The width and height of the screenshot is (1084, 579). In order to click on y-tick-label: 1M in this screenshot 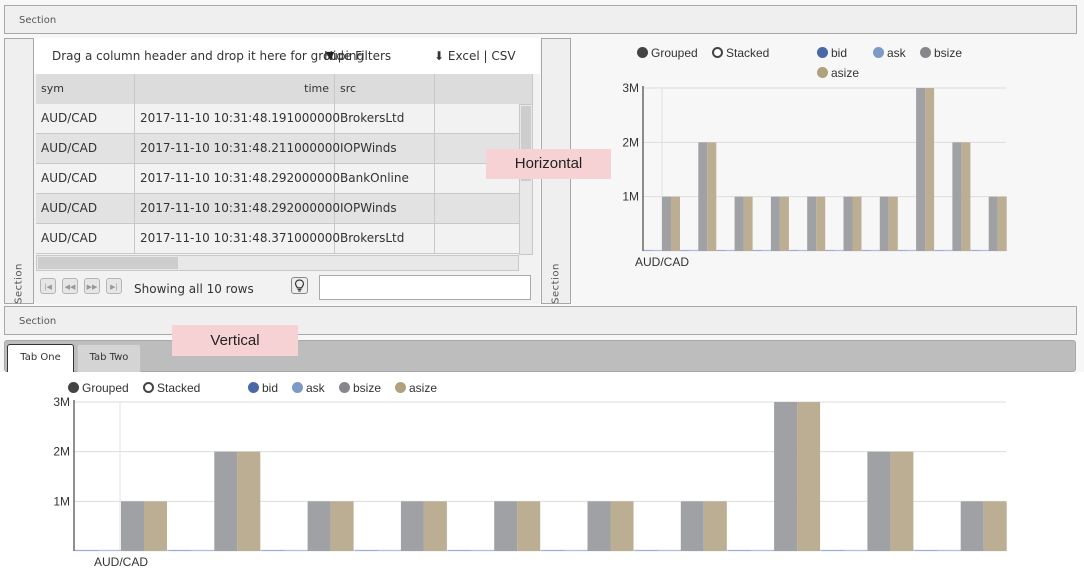, I will do `click(61, 501)`.